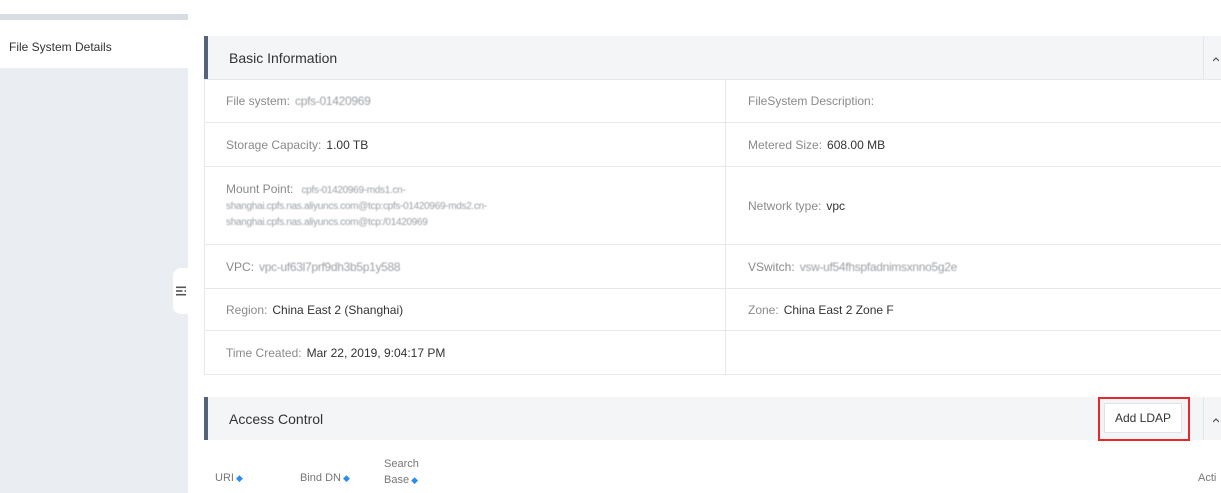  I want to click on metered-size-cell: Metered Size: 608.00 MB, so click(973, 144).